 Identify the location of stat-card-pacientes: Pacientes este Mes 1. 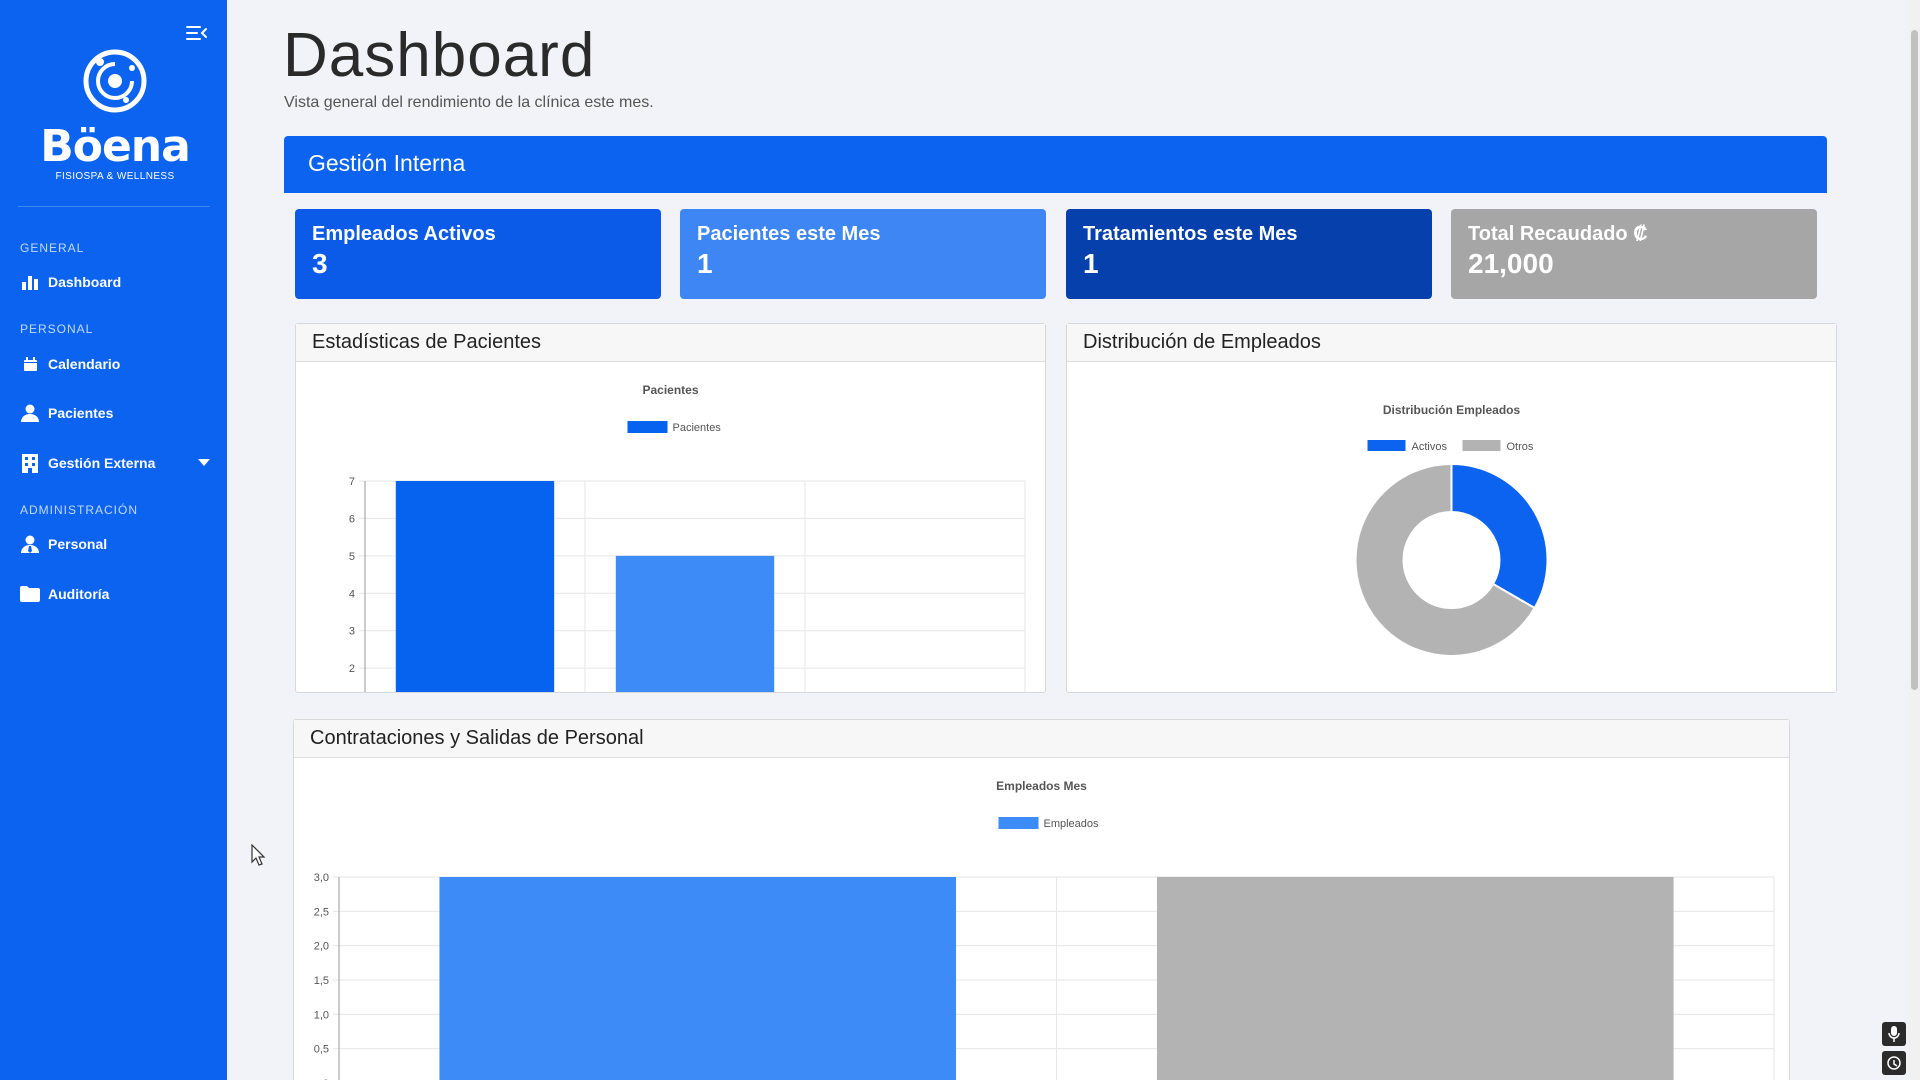
(863, 254).